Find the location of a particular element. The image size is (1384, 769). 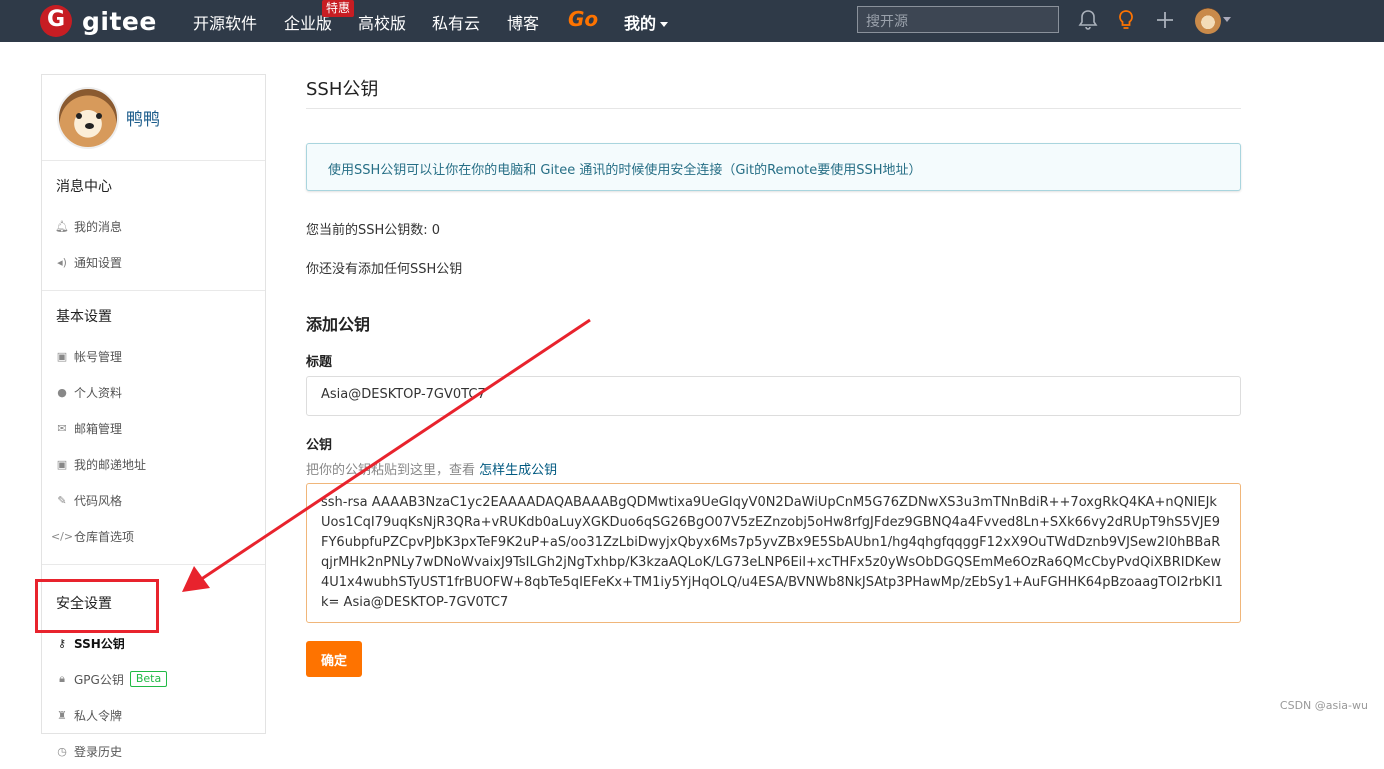

username: 鸭鸭 is located at coordinates (143, 117).